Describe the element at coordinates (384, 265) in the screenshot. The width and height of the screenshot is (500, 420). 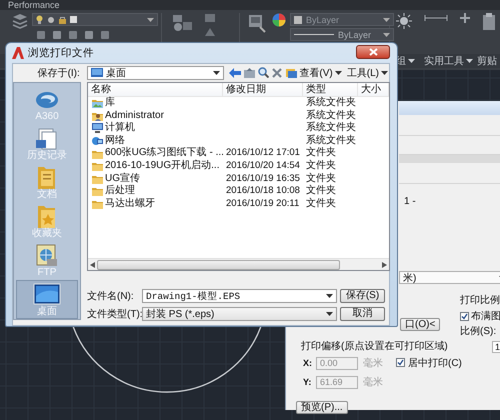
I see `scroll-right-icon` at that location.